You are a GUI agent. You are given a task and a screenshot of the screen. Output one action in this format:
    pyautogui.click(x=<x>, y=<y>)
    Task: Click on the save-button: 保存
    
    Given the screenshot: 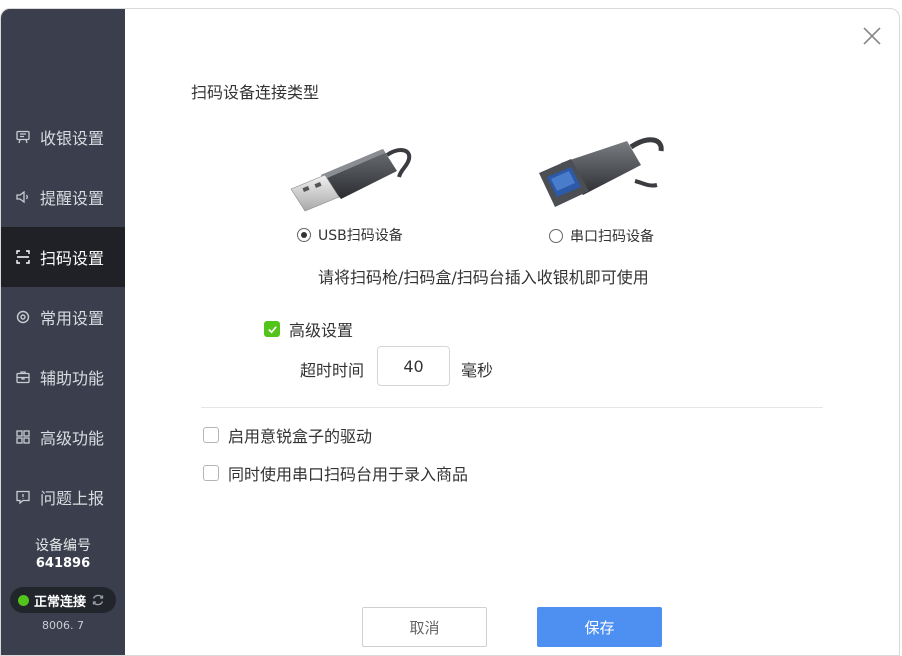 What is the action you would take?
    pyautogui.click(x=599, y=627)
    